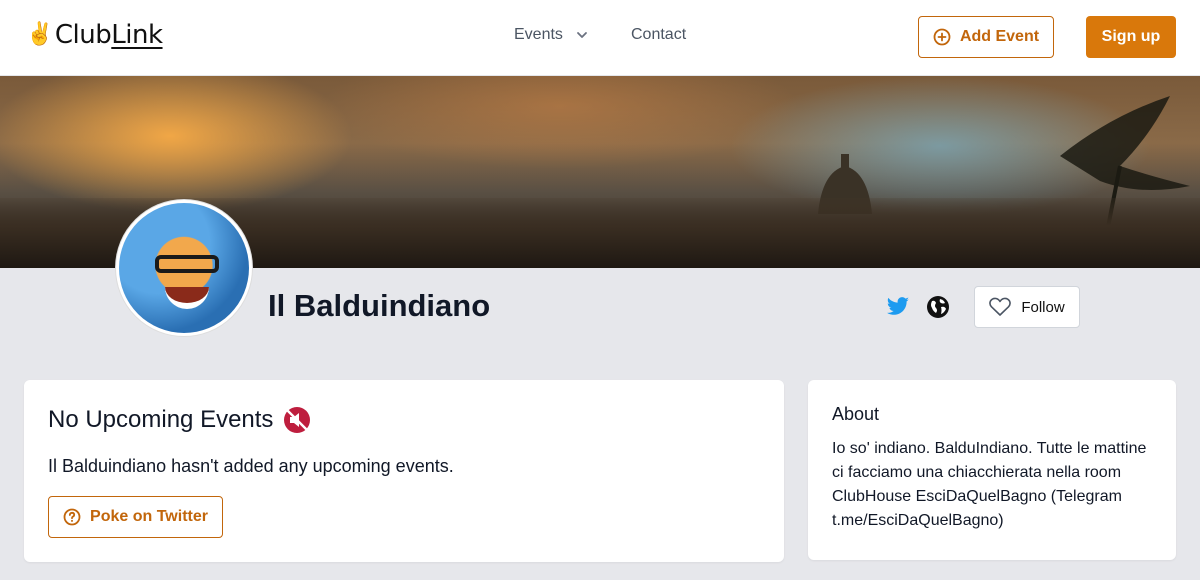 The width and height of the screenshot is (1200, 580). Describe the element at coordinates (856, 414) in the screenshot. I see `about-title: About` at that location.